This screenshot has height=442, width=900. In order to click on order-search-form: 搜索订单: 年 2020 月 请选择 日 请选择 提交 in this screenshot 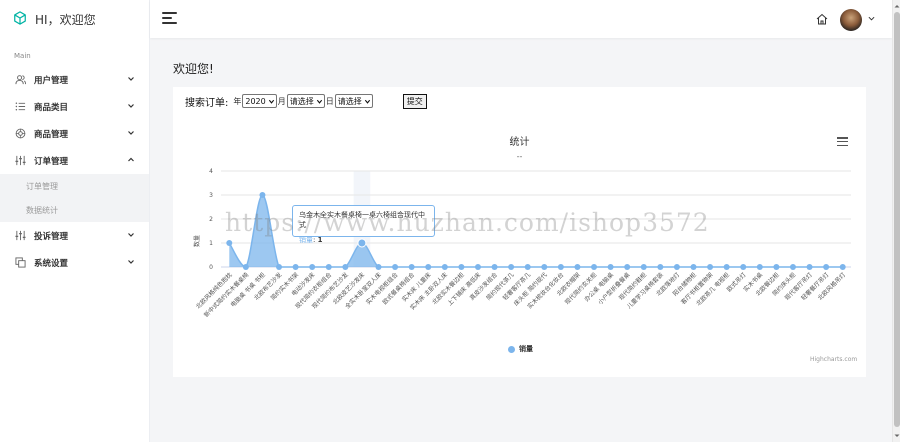, I will do `click(306, 101)`.